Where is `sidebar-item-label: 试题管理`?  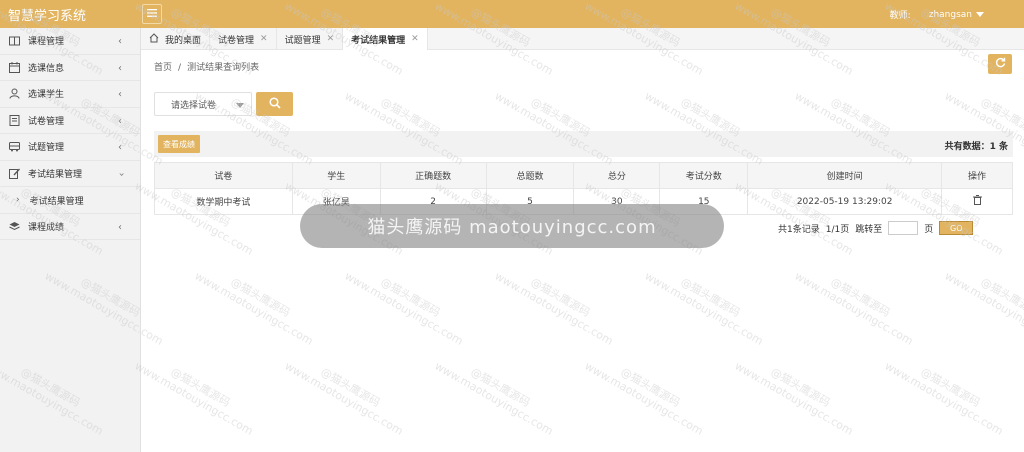
sidebar-item-label: 试题管理 is located at coordinates (46, 148).